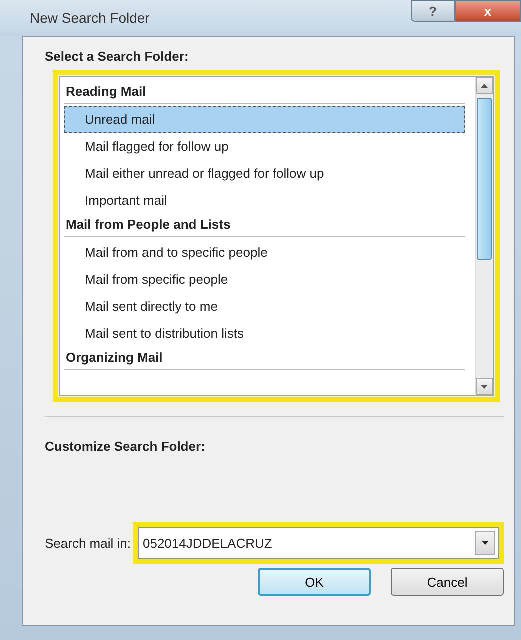 This screenshot has width=521, height=640. Describe the element at coordinates (433, 11) in the screenshot. I see `help-button: ?` at that location.